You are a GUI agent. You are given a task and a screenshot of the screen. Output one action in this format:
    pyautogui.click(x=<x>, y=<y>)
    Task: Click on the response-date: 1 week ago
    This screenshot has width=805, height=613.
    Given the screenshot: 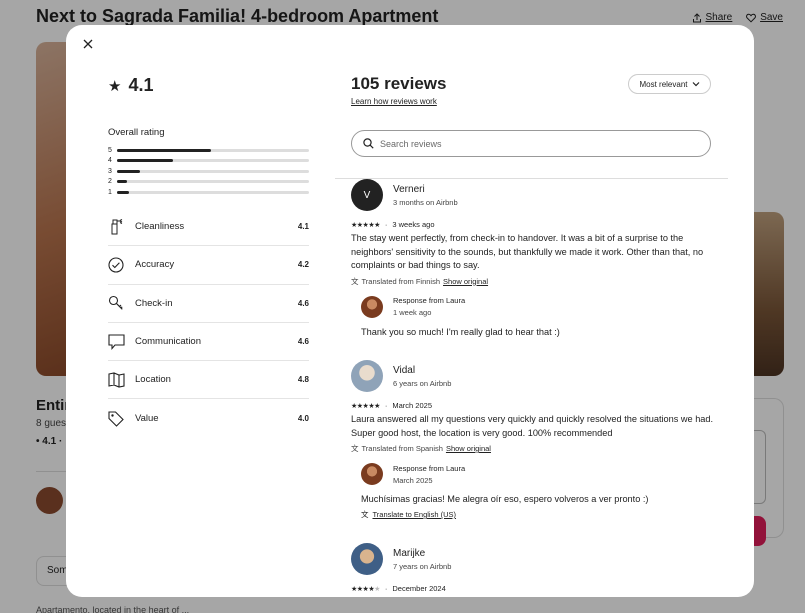 What is the action you would take?
    pyautogui.click(x=412, y=312)
    